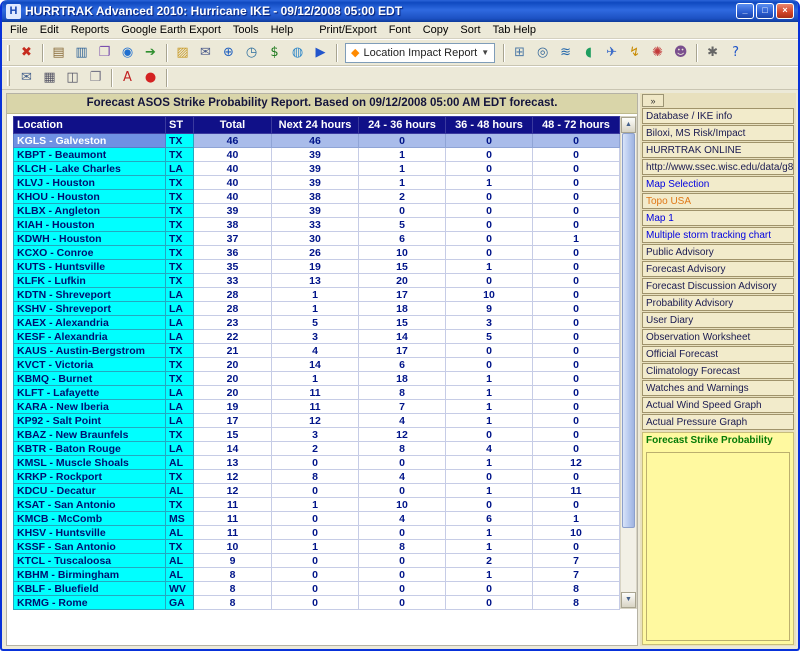 The width and height of the screenshot is (800, 651). I want to click on exit-icon: ✖, so click(26, 53).